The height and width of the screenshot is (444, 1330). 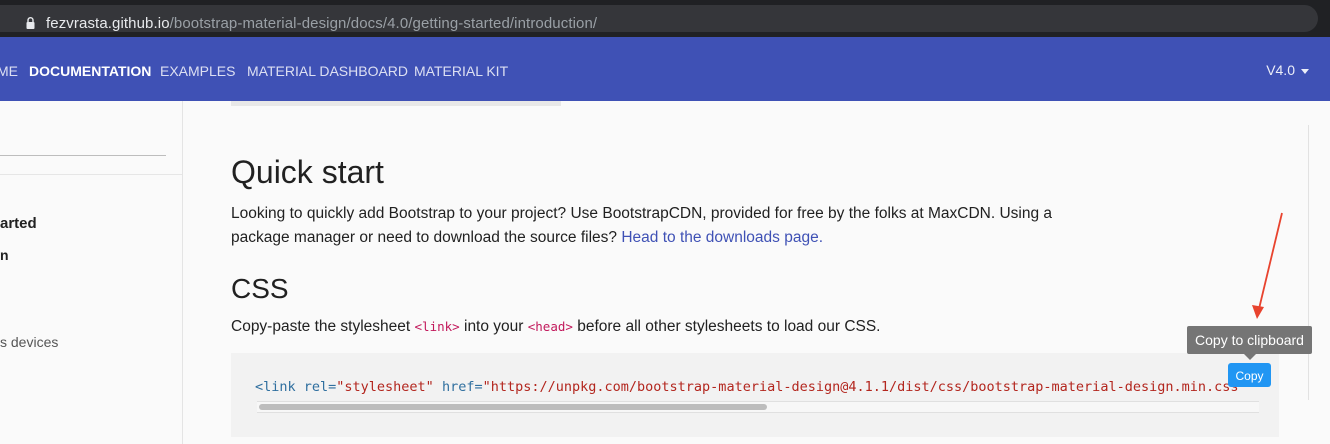 What do you see at coordinates (513, 407) in the screenshot?
I see `scrollbar-thumb` at bounding box center [513, 407].